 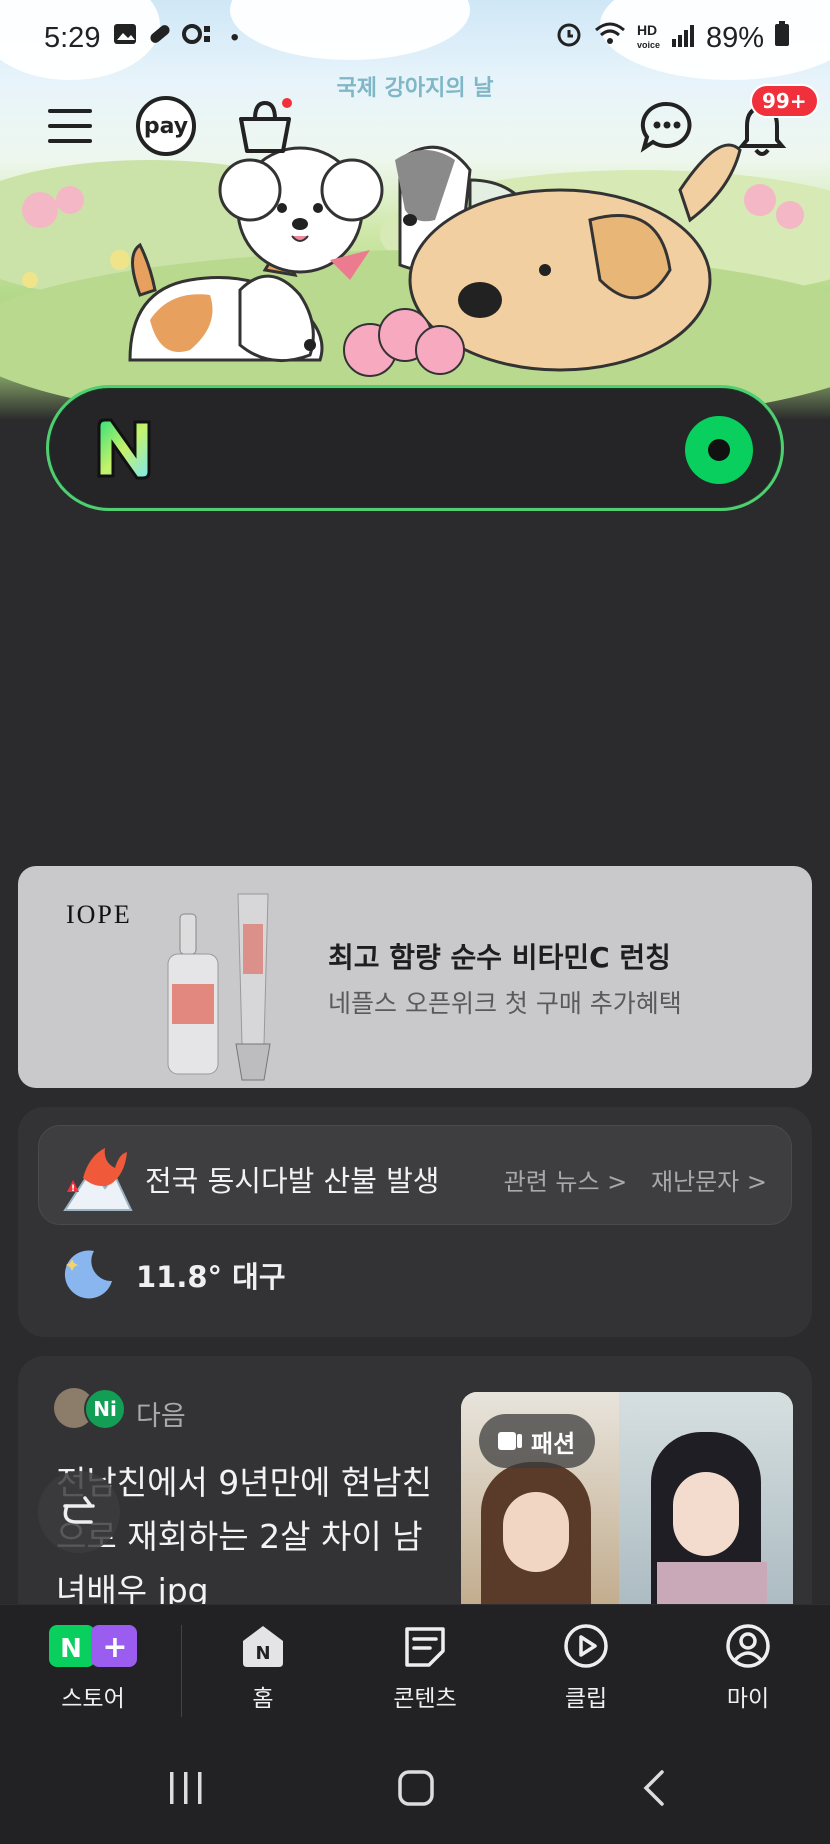 I want to click on battery-percent: 89%, so click(x=734, y=37).